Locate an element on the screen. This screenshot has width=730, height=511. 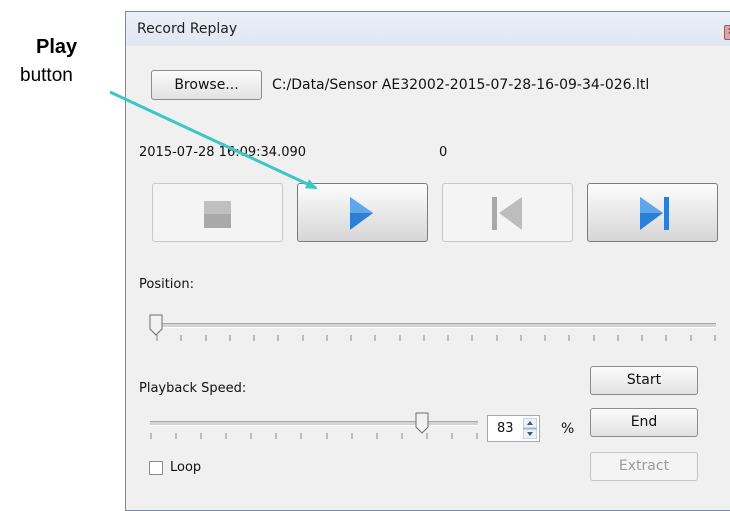
step-forward-button is located at coordinates (652, 212).